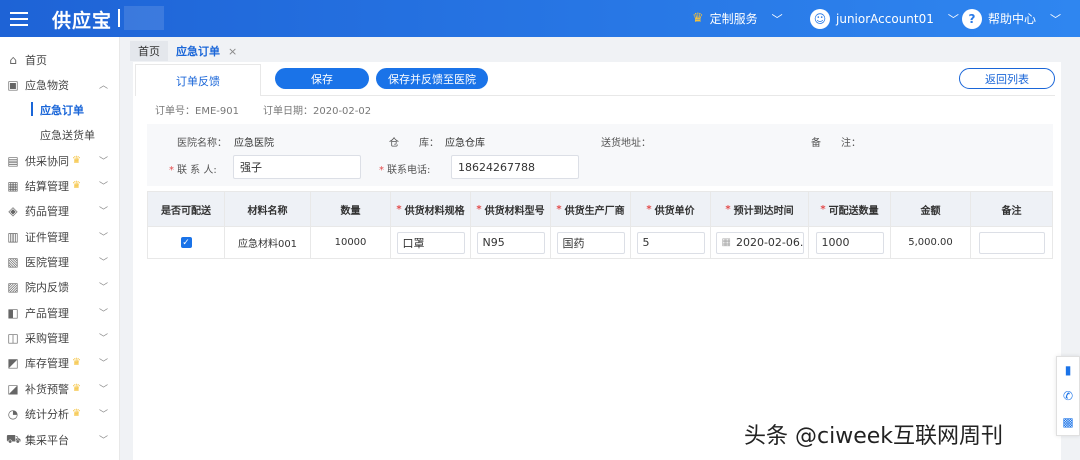 The height and width of the screenshot is (460, 1080). I want to click on sidebar-item-label: 统计分析, so click(47, 414).